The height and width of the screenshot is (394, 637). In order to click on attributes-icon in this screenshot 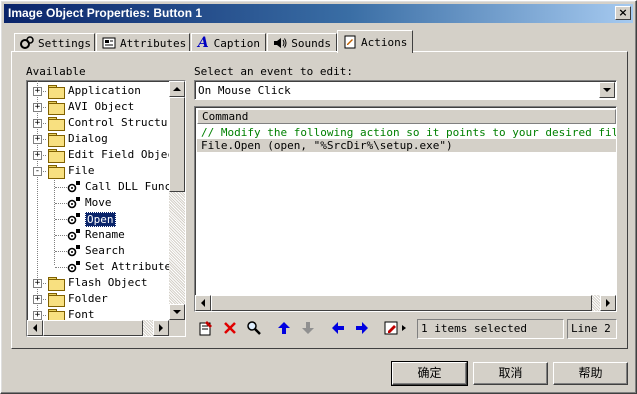, I will do `click(109, 43)`.